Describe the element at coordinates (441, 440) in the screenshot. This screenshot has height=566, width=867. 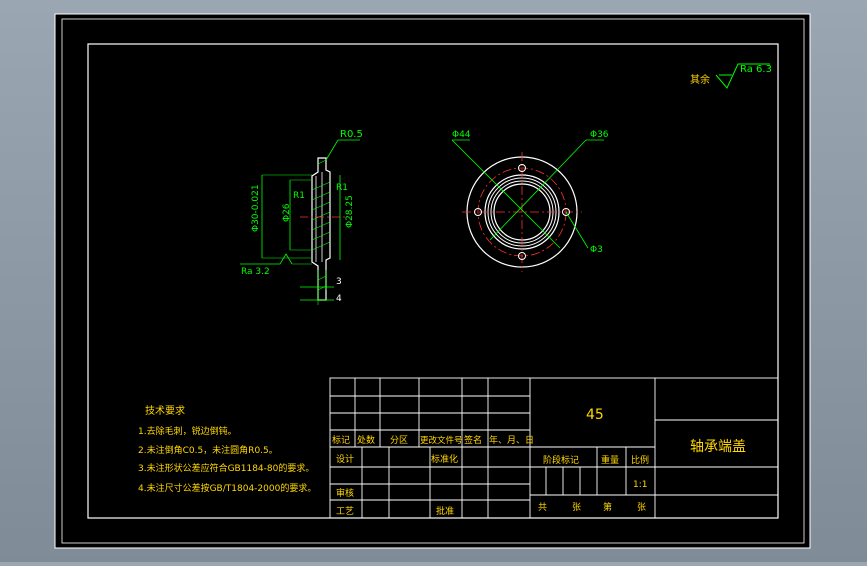
I see `header-change-doc: 更改文件号` at that location.